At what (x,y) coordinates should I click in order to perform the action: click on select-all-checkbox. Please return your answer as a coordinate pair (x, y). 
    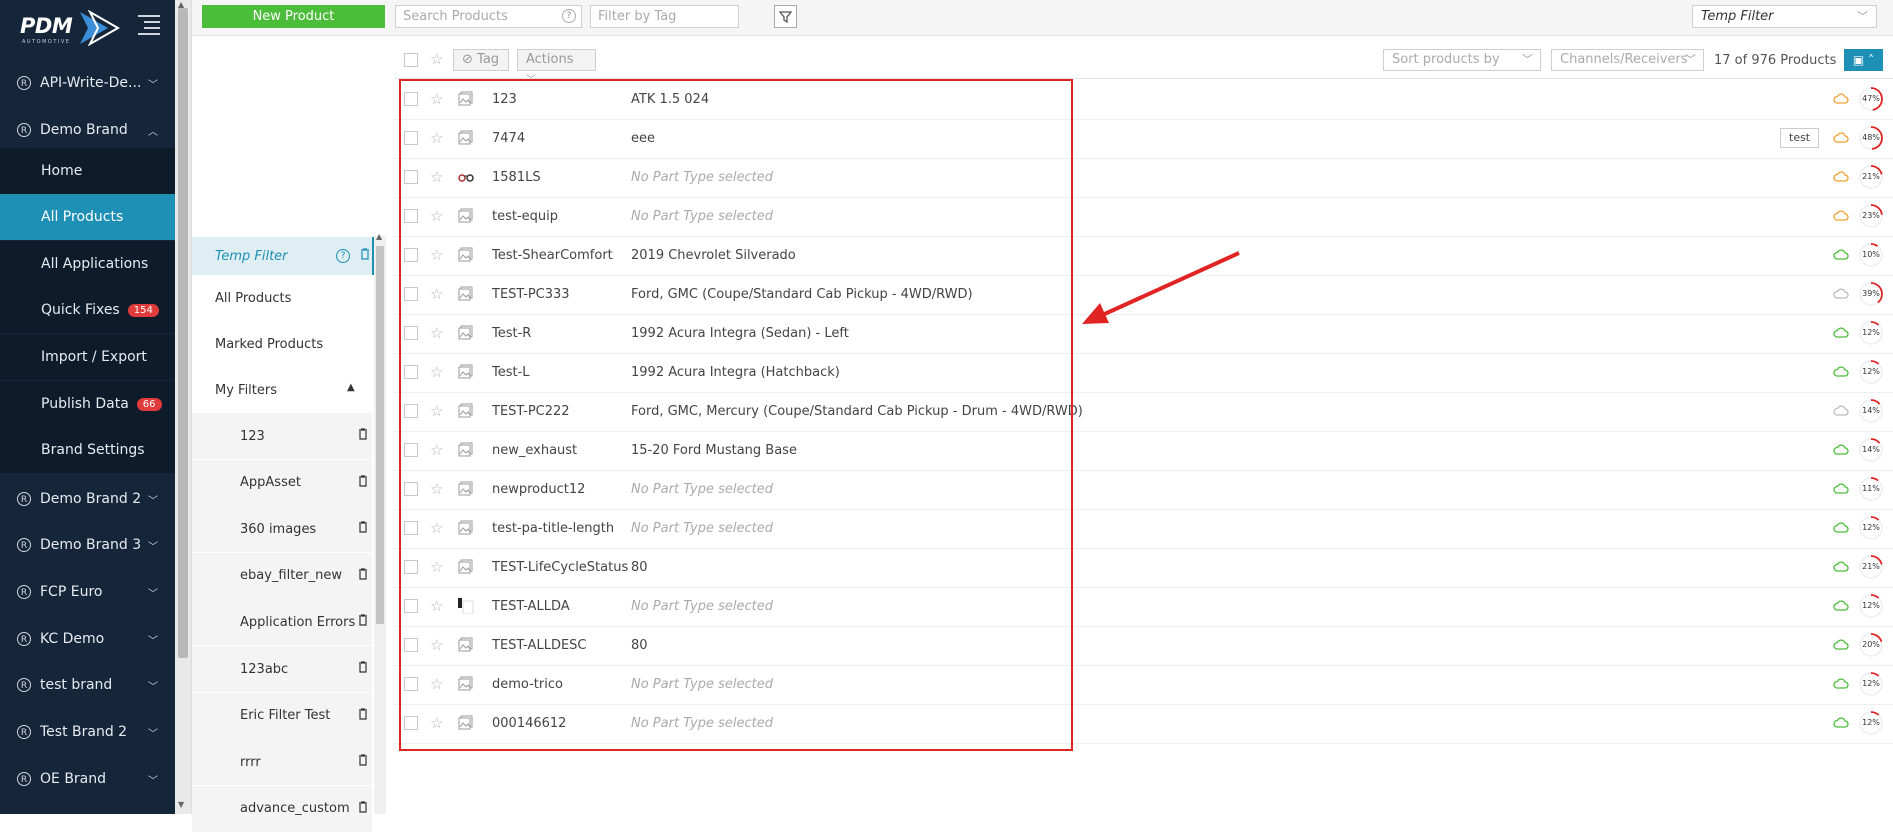
    Looking at the image, I should click on (411, 60).